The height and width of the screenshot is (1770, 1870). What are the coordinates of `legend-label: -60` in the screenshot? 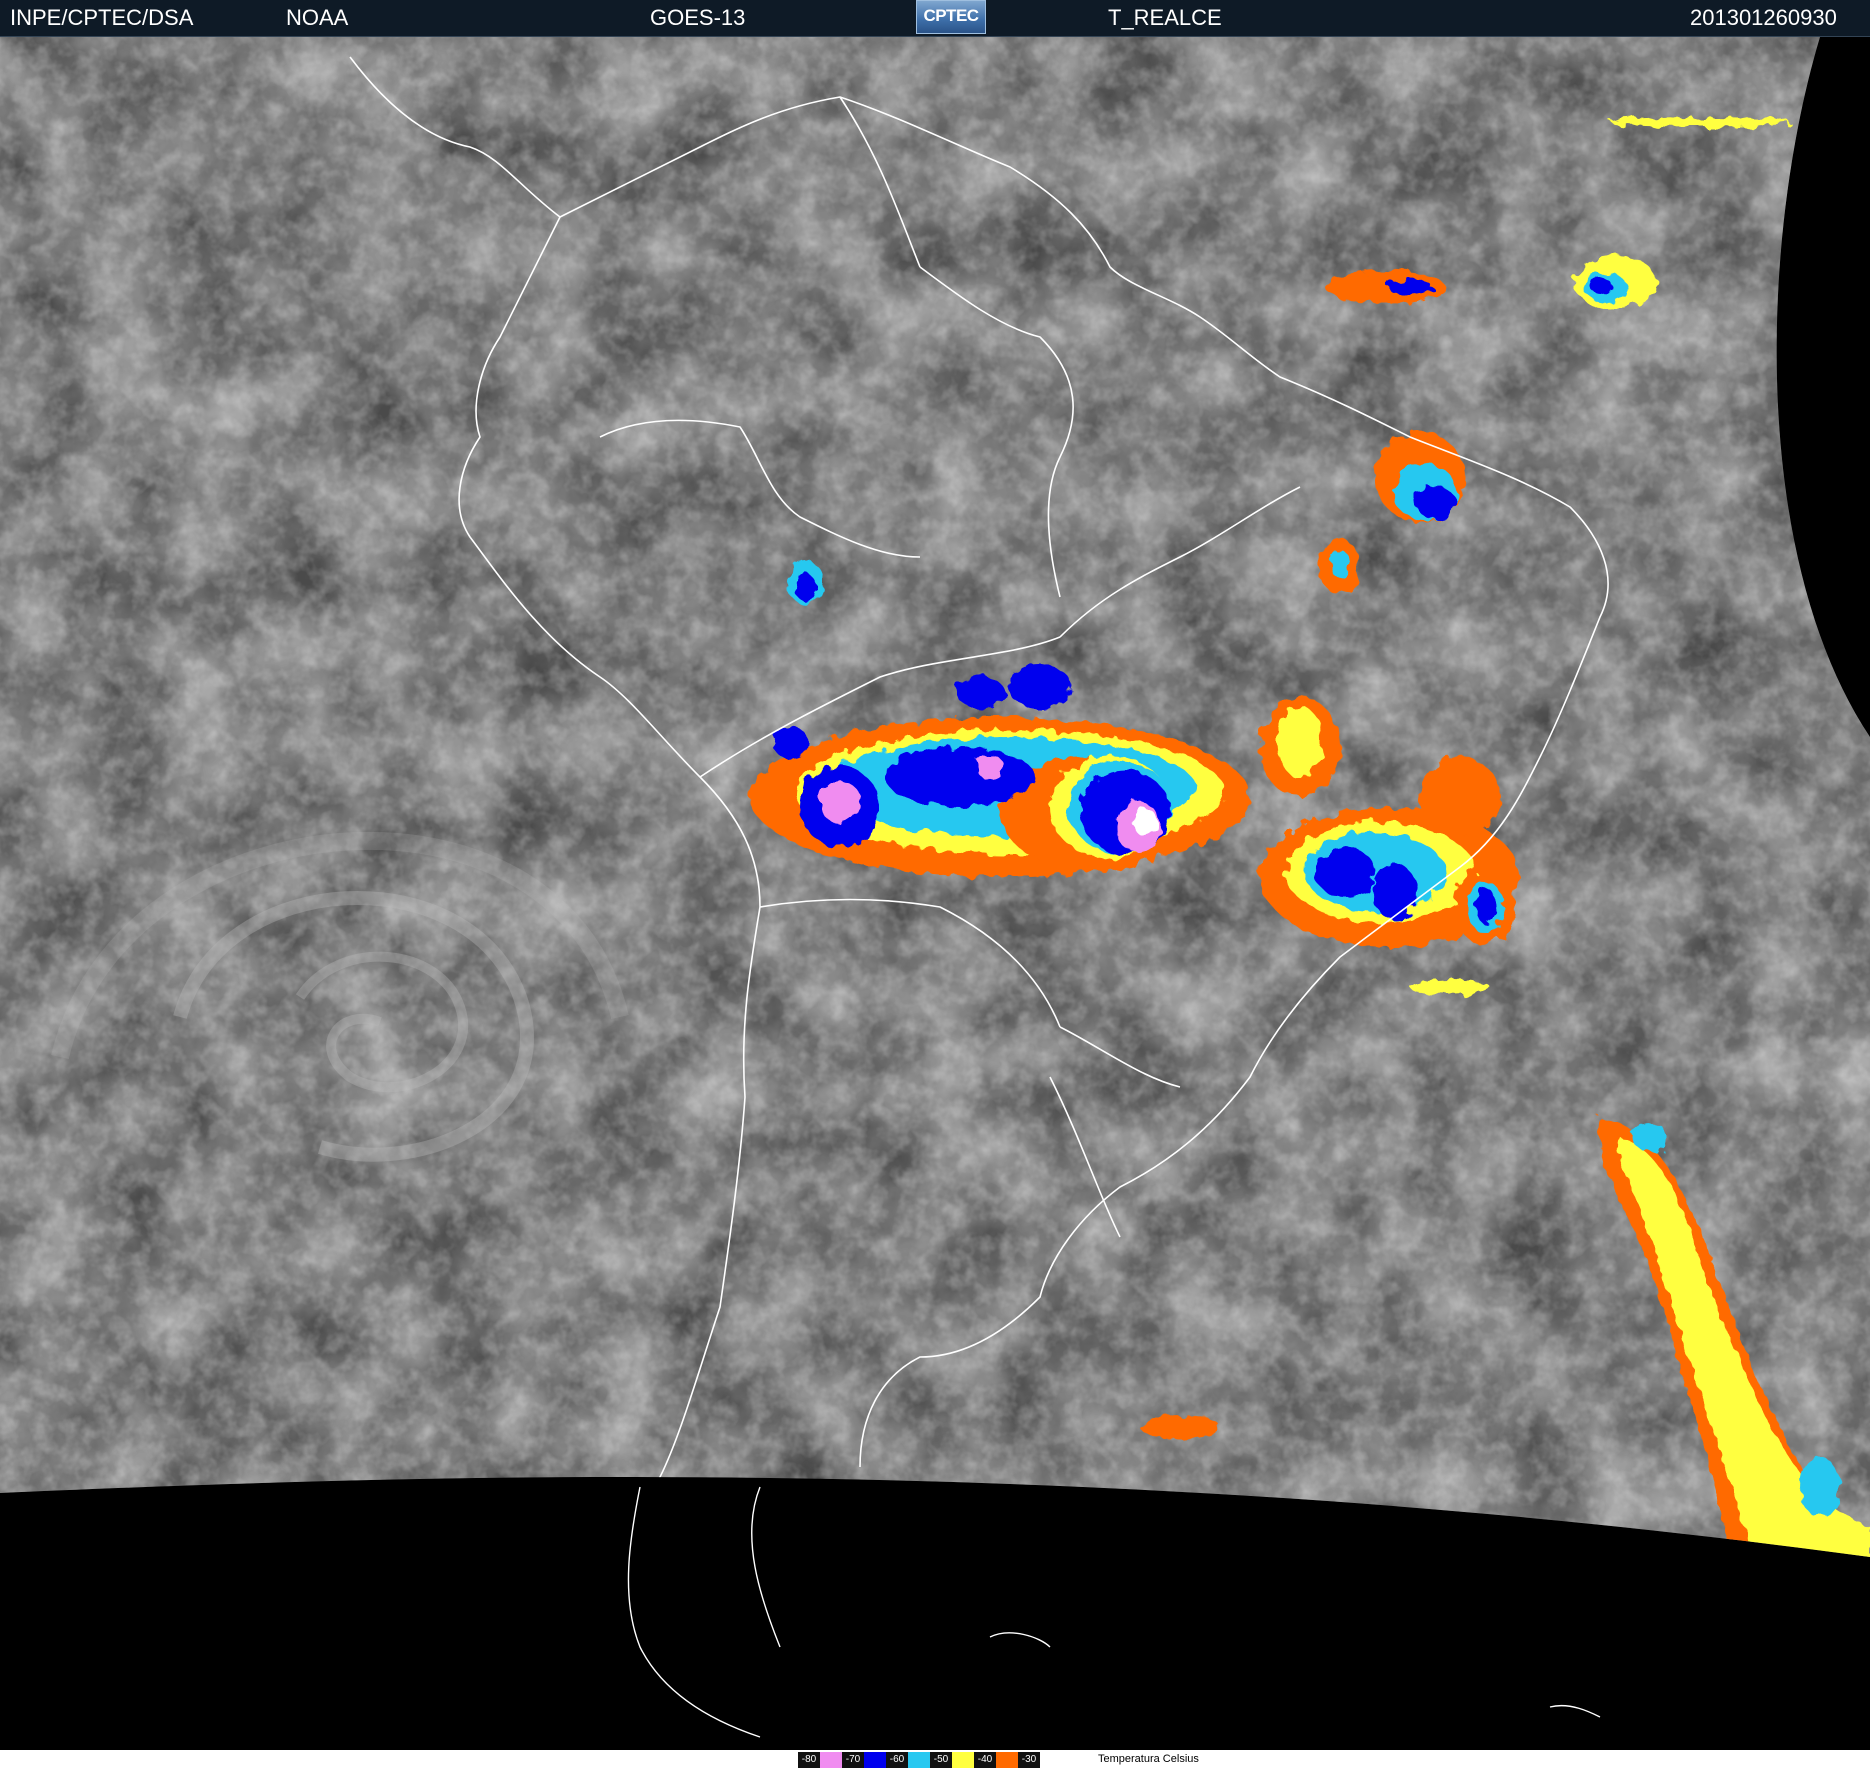 It's located at (897, 1760).